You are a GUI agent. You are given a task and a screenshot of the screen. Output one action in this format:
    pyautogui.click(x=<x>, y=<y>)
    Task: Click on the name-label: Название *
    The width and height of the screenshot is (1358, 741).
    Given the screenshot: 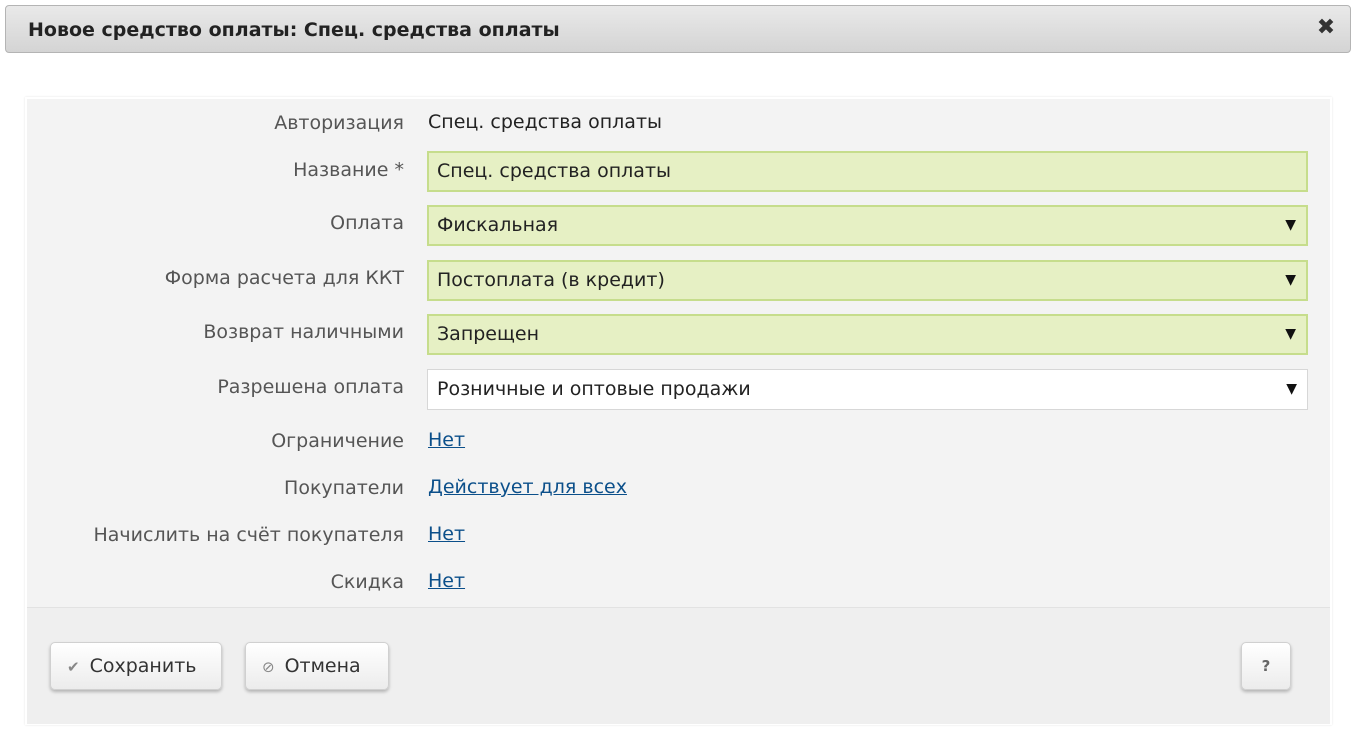 What is the action you would take?
    pyautogui.click(x=348, y=170)
    